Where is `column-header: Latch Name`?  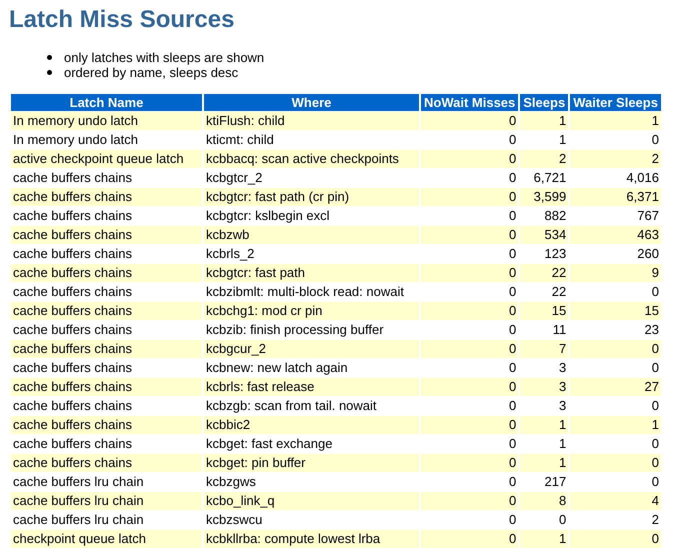 column-header: Latch Name is located at coordinates (106, 102).